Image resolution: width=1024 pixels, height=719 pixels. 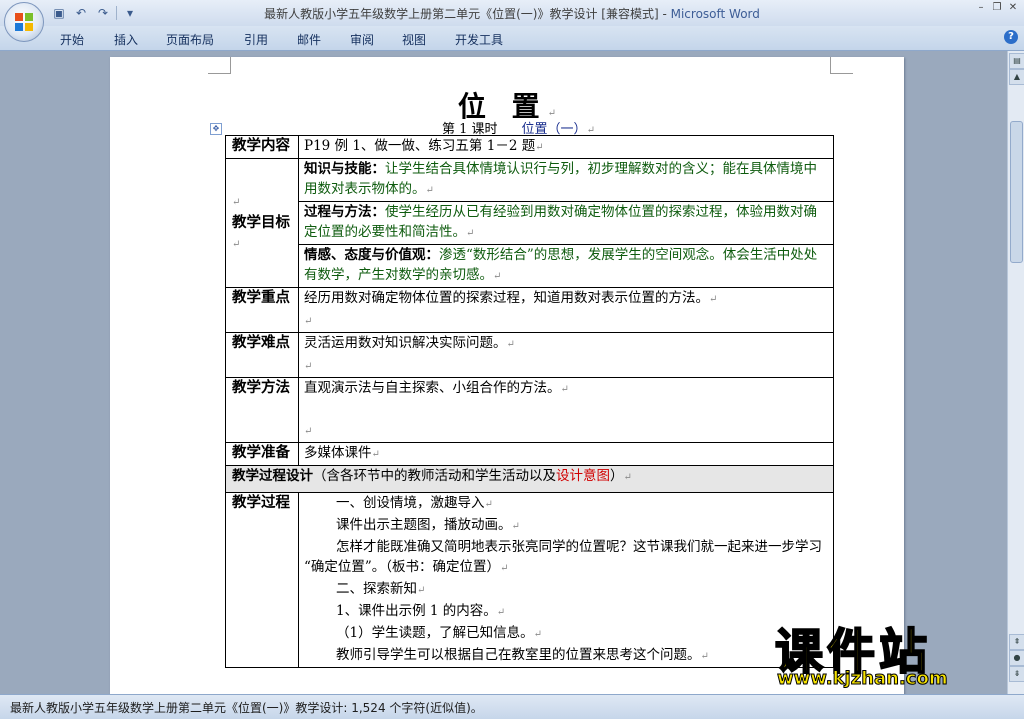 What do you see at coordinates (262, 580) in the screenshot?
I see `process-label: 教学过程` at bounding box center [262, 580].